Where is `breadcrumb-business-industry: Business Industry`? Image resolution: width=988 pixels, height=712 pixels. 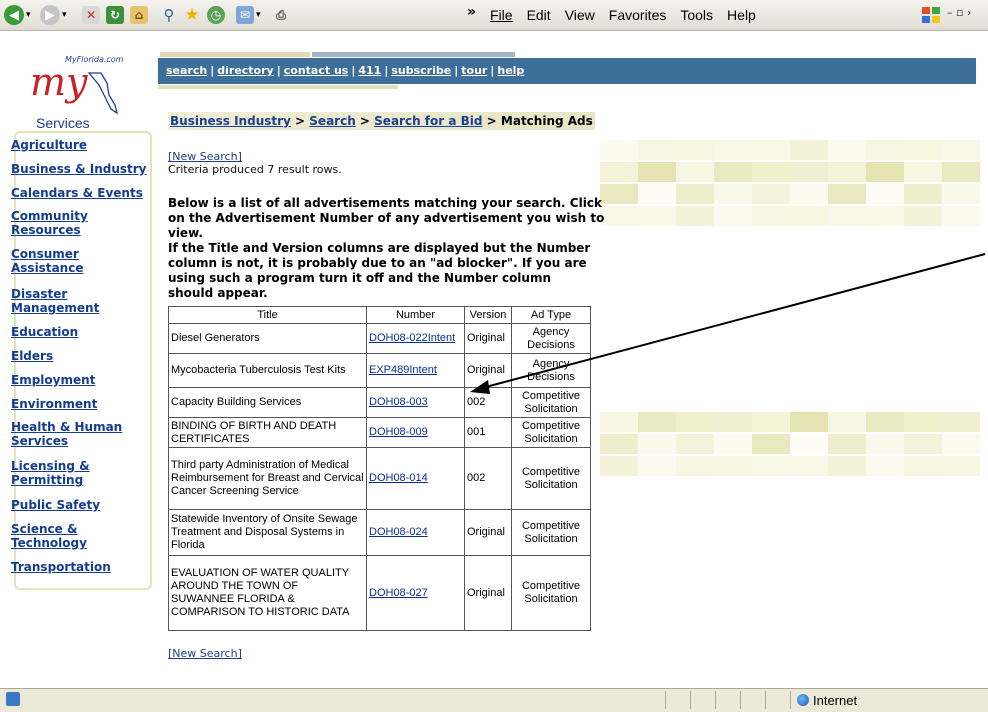
breadcrumb-business-industry: Business Industry is located at coordinates (230, 121).